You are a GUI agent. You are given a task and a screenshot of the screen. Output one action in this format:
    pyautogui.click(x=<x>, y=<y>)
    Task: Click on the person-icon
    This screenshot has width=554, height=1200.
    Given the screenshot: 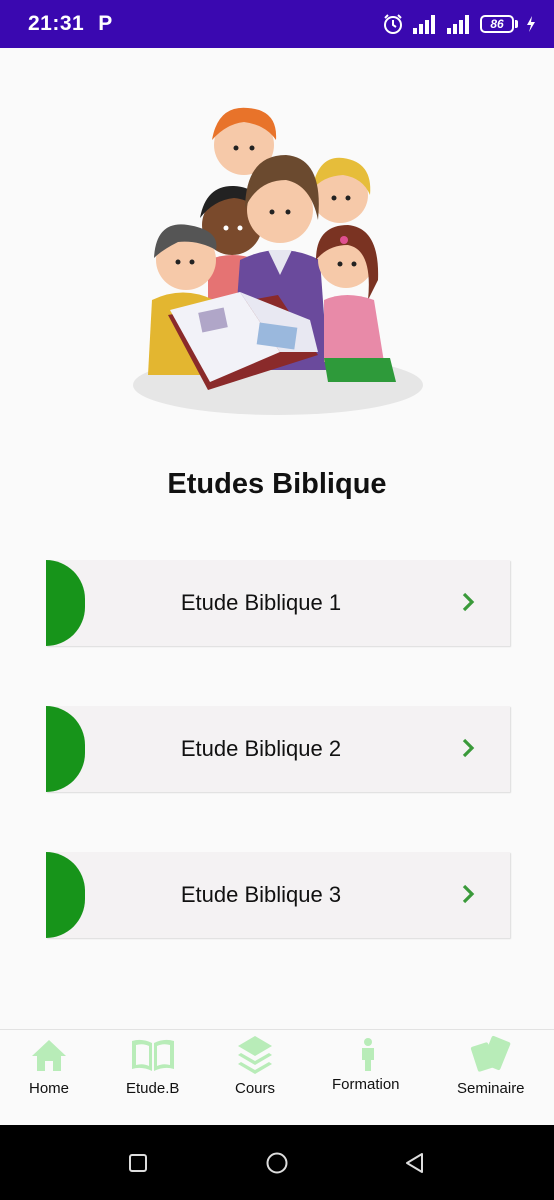 What is the action you would take?
    pyautogui.click(x=368, y=1054)
    